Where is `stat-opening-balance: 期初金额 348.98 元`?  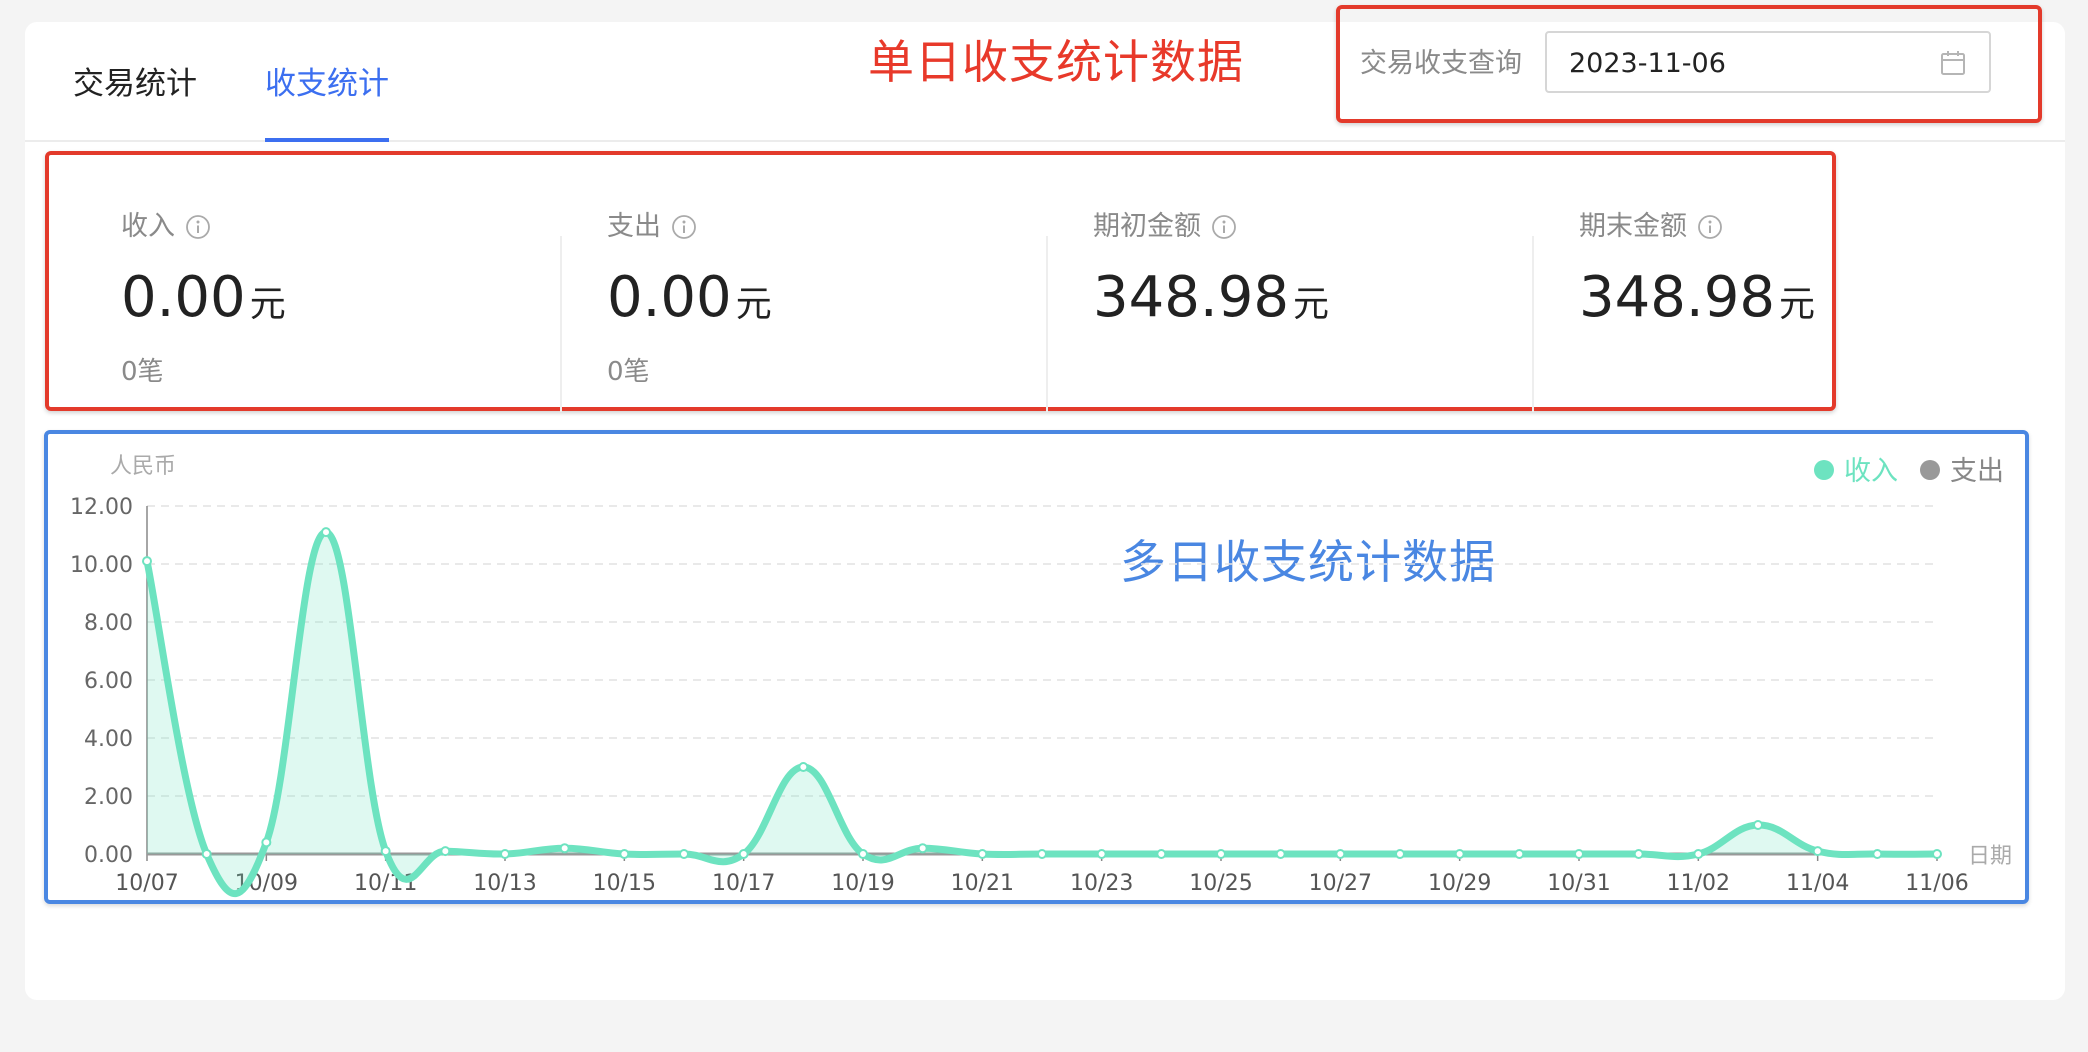
stat-opening-balance: 期初金额 348.98 元 is located at coordinates (1328, 312).